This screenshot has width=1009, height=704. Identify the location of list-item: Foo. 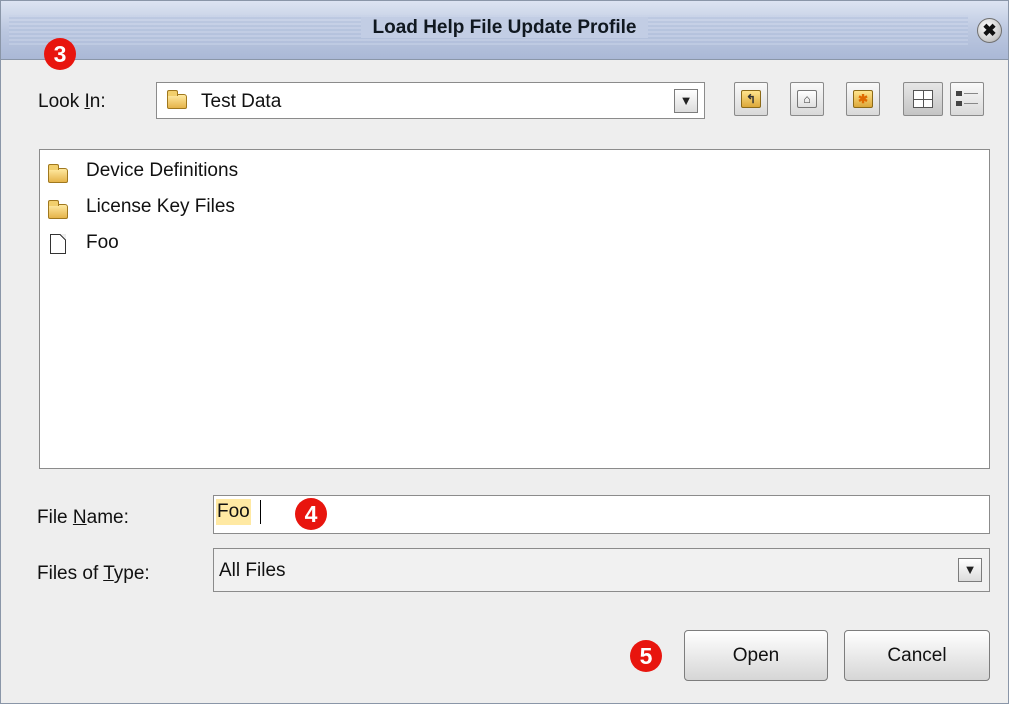
(194, 244).